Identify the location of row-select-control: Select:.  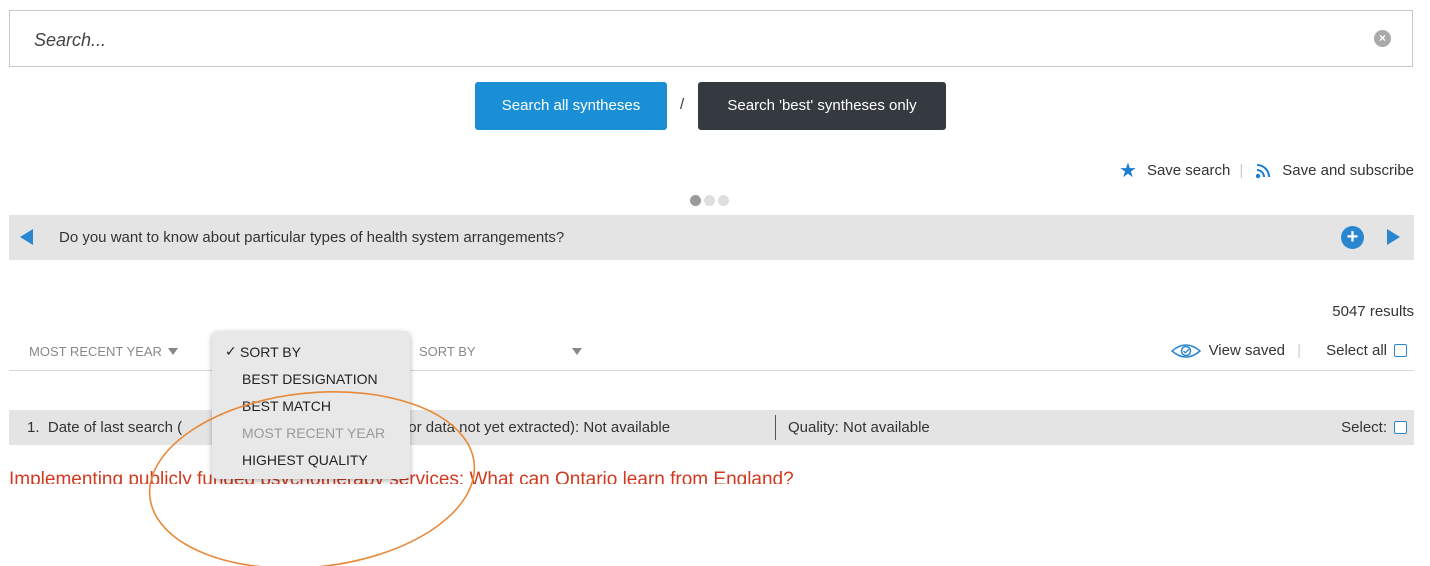
(1374, 427).